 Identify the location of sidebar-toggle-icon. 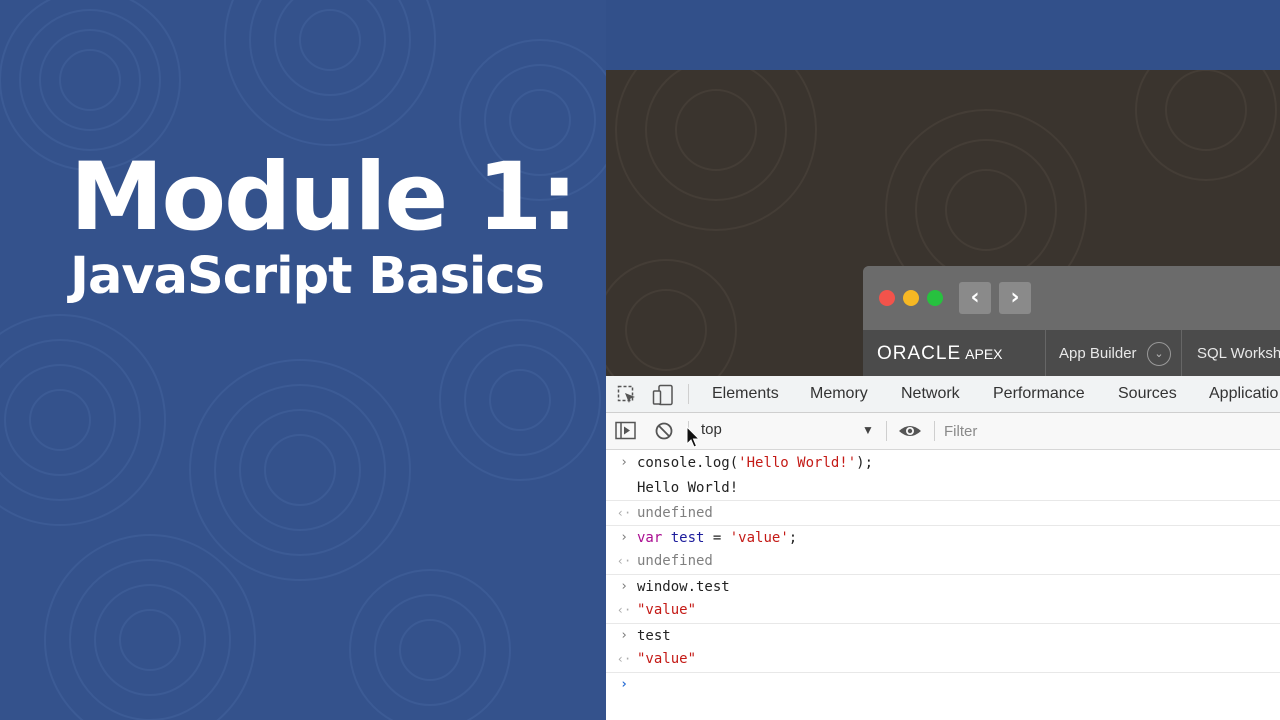
(626, 431).